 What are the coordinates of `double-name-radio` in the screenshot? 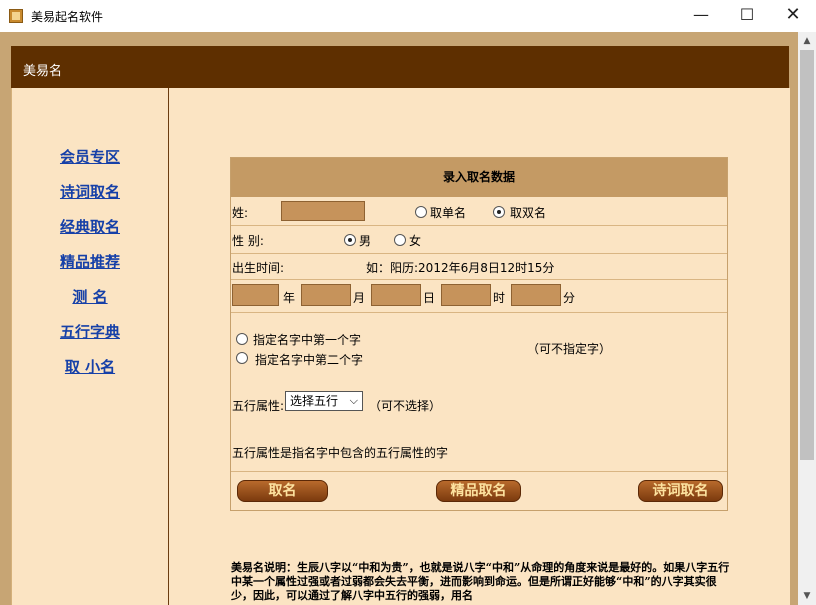 It's located at (499, 212).